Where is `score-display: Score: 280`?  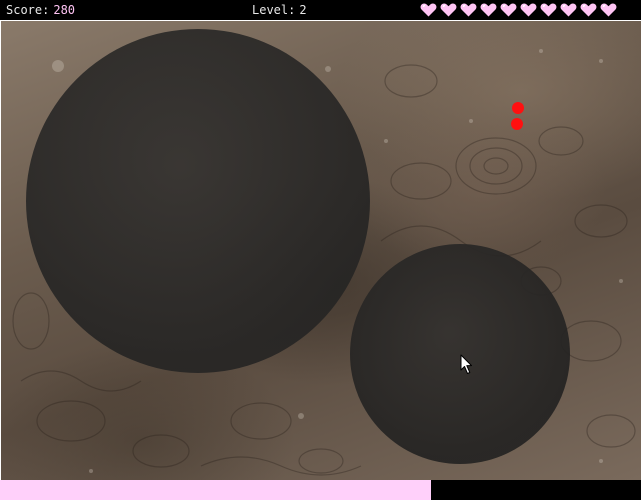 score-display: Score: 280 is located at coordinates (40, 10).